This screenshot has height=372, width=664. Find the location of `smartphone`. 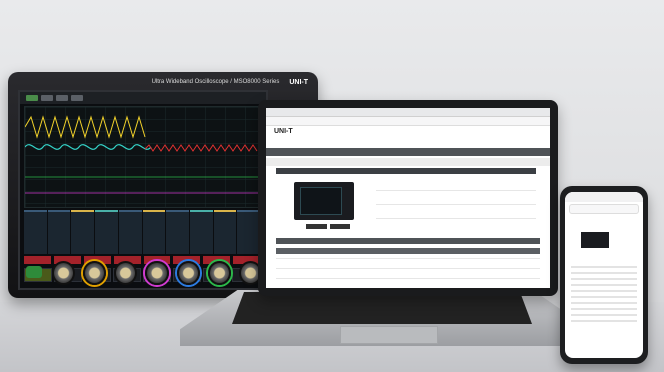

smartphone is located at coordinates (604, 275).